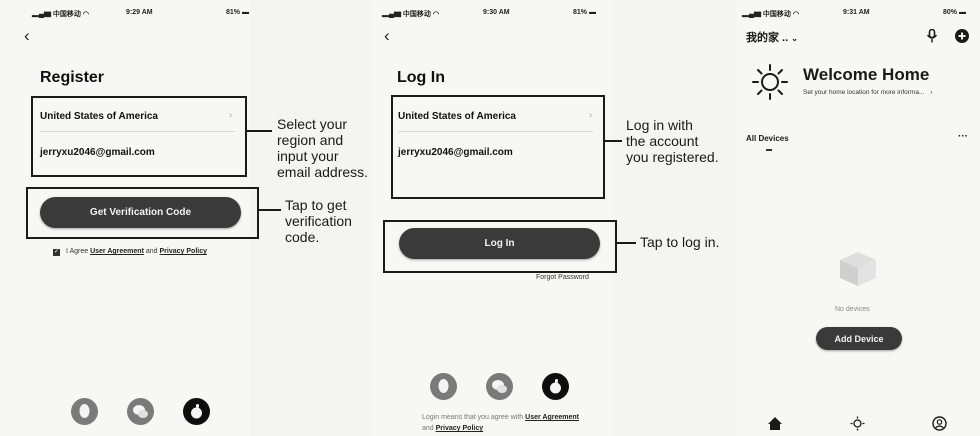 This screenshot has width=980, height=436. What do you see at coordinates (499, 243) in the screenshot?
I see `log-in-button: Log In` at bounding box center [499, 243].